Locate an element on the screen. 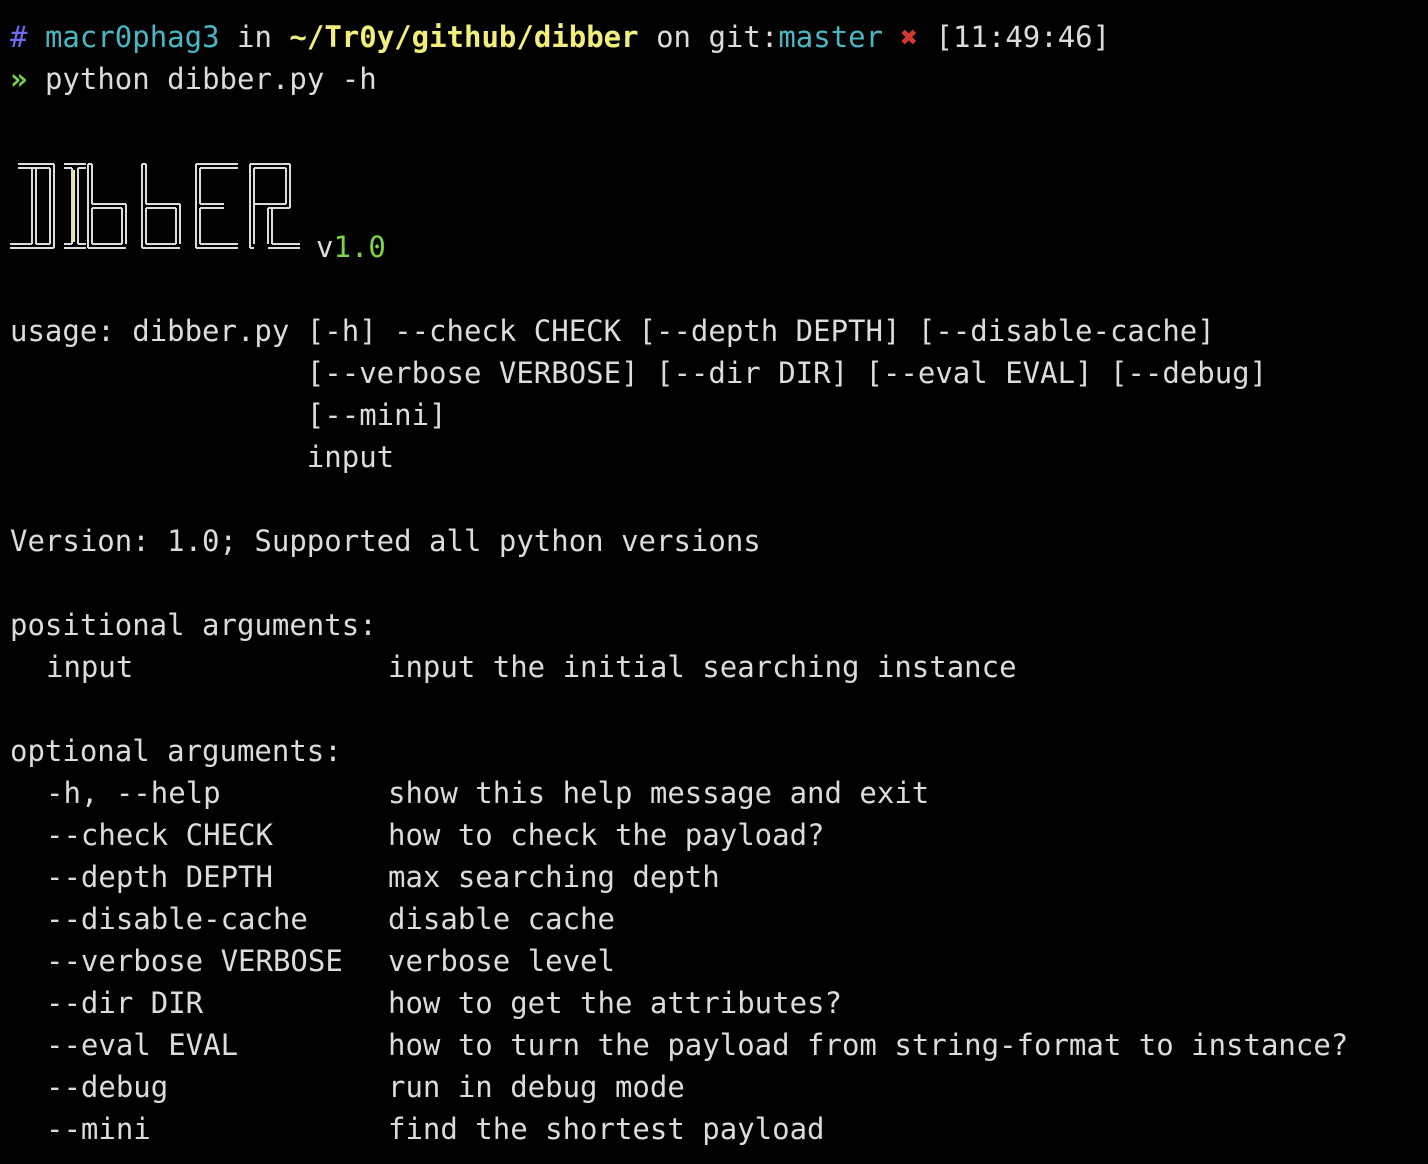 The height and width of the screenshot is (1164, 1428). arg-desc: input the initial searching instance is located at coordinates (702, 667).